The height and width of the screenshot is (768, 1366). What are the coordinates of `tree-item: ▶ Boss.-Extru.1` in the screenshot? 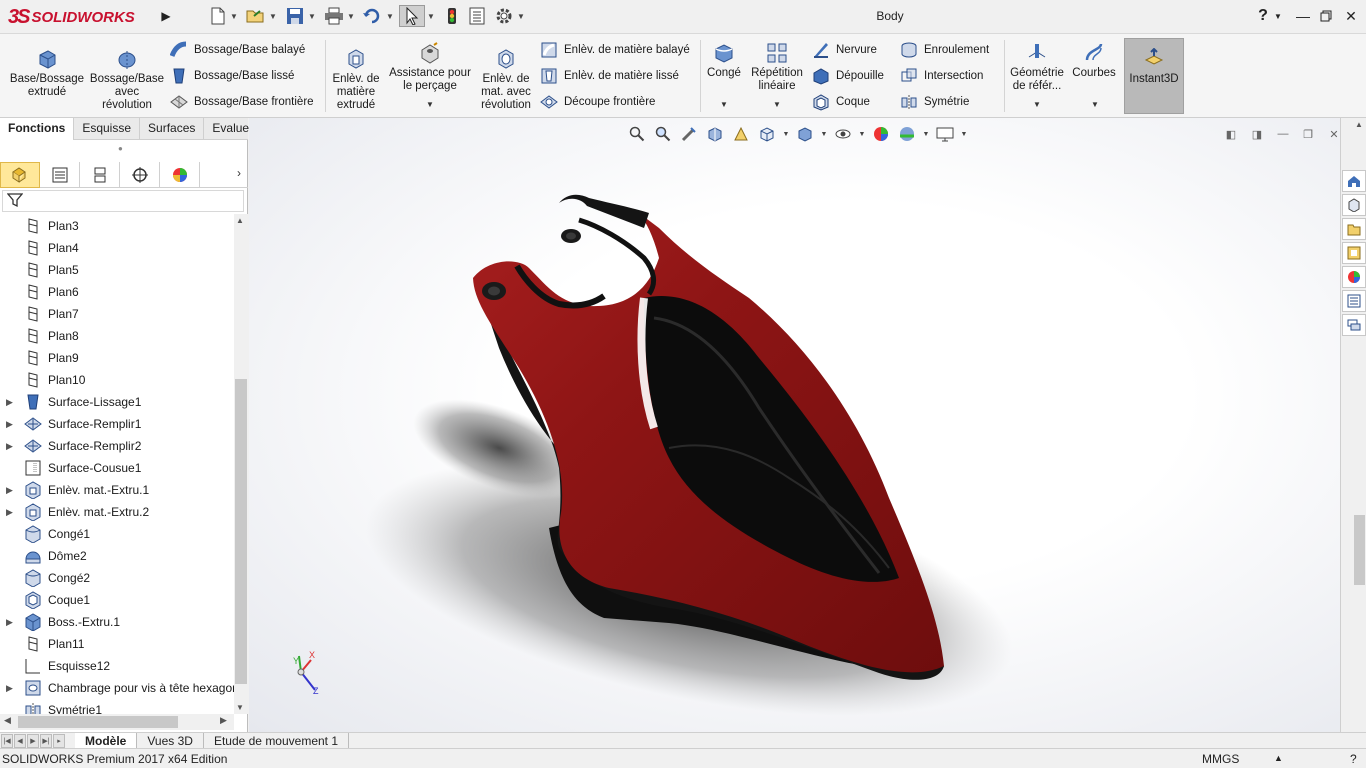 It's located at (117, 622).